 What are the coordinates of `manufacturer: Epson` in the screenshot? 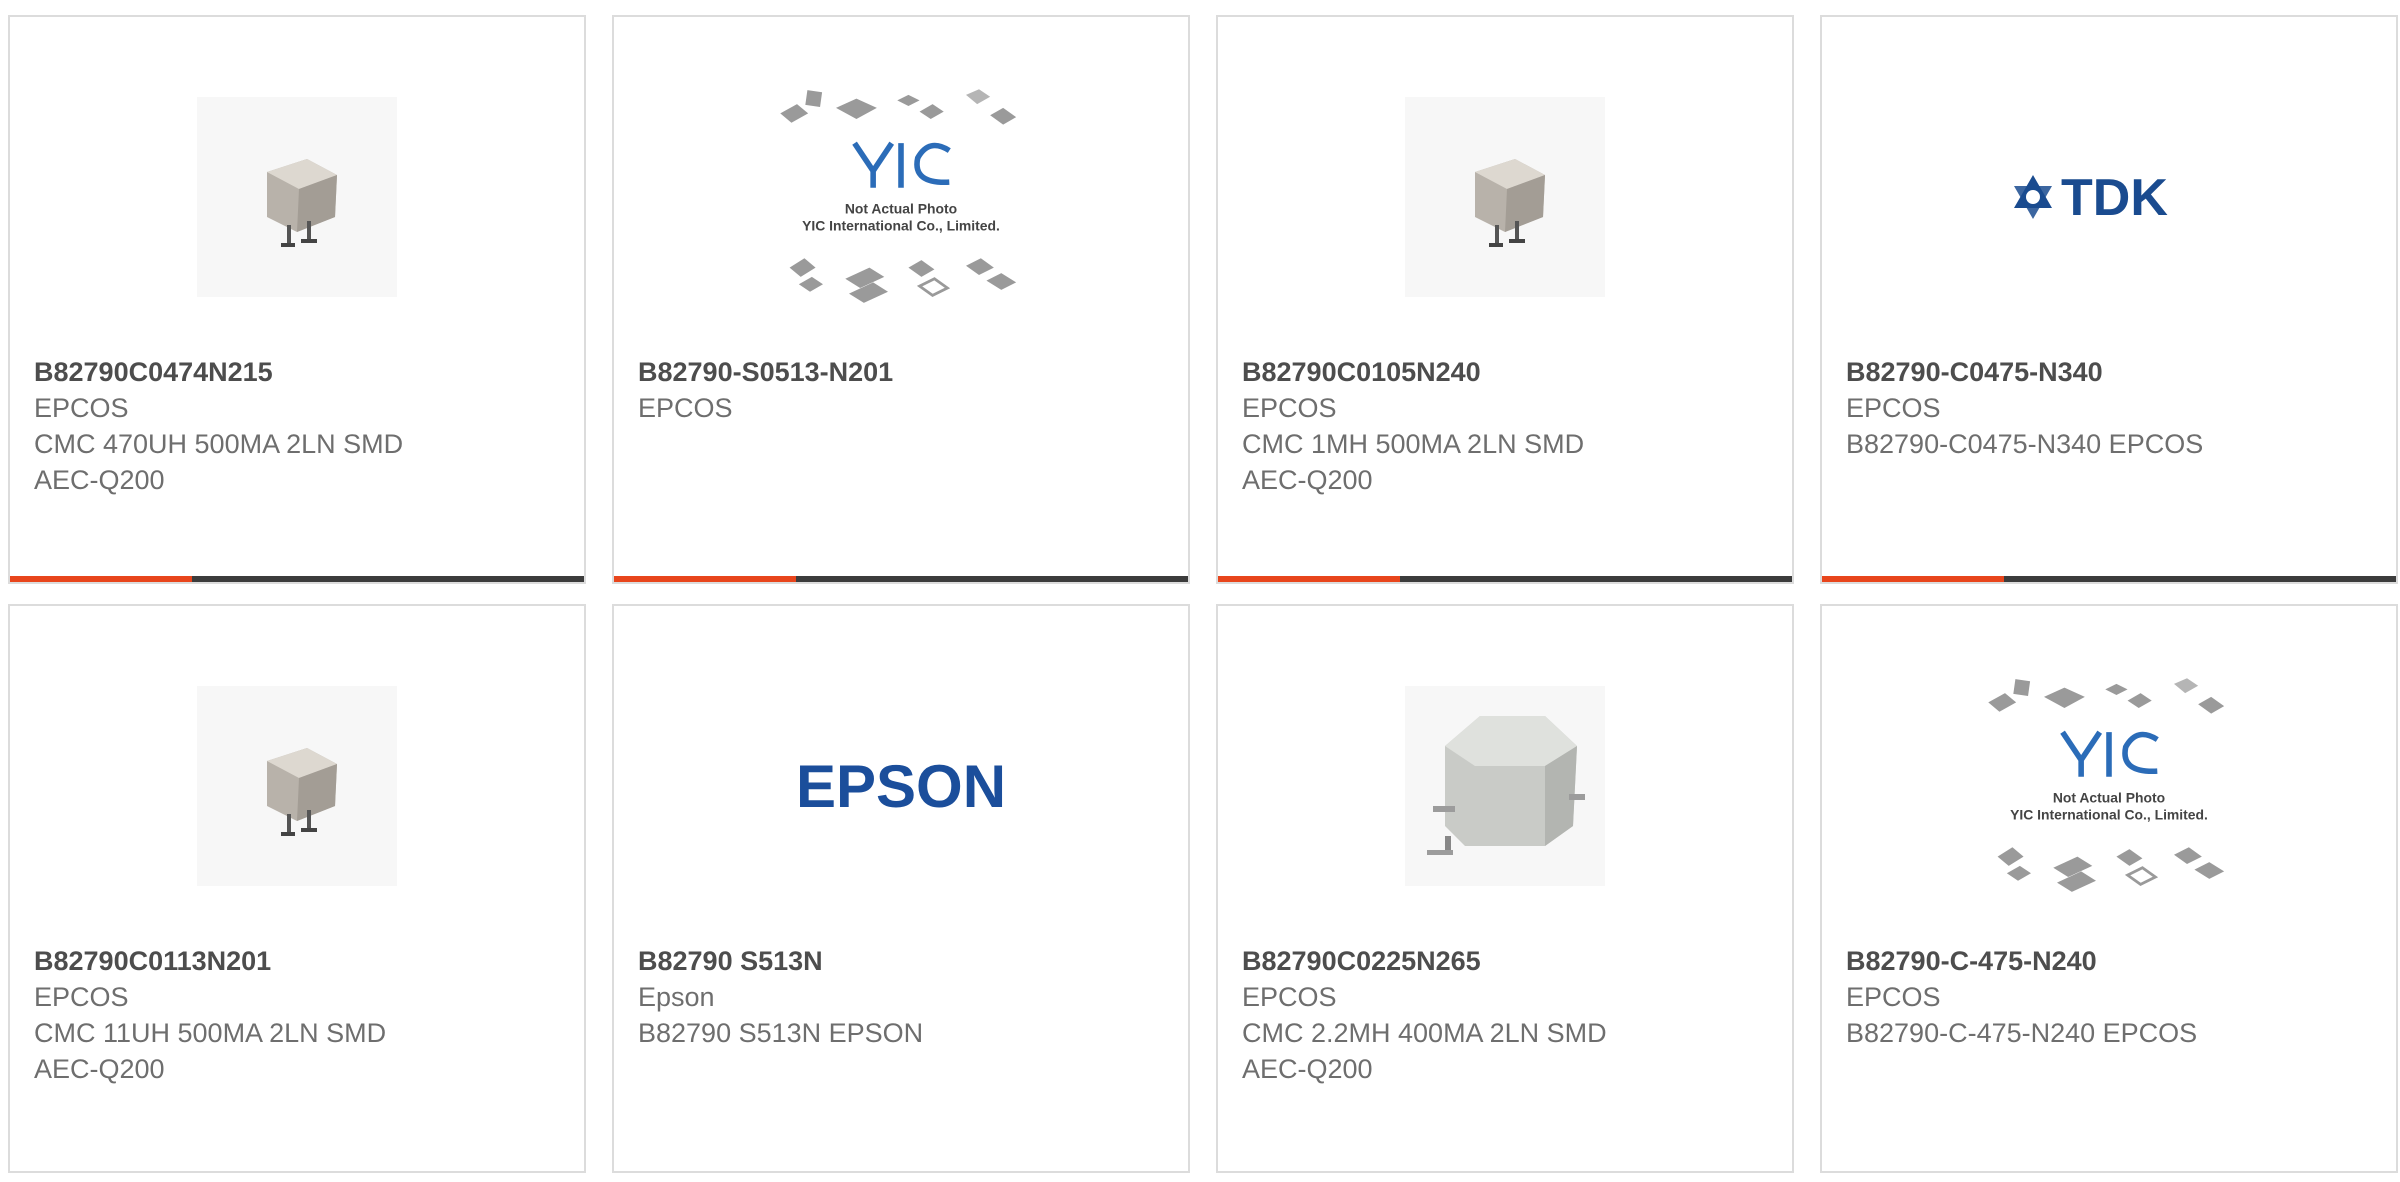 It's located at (676, 997).